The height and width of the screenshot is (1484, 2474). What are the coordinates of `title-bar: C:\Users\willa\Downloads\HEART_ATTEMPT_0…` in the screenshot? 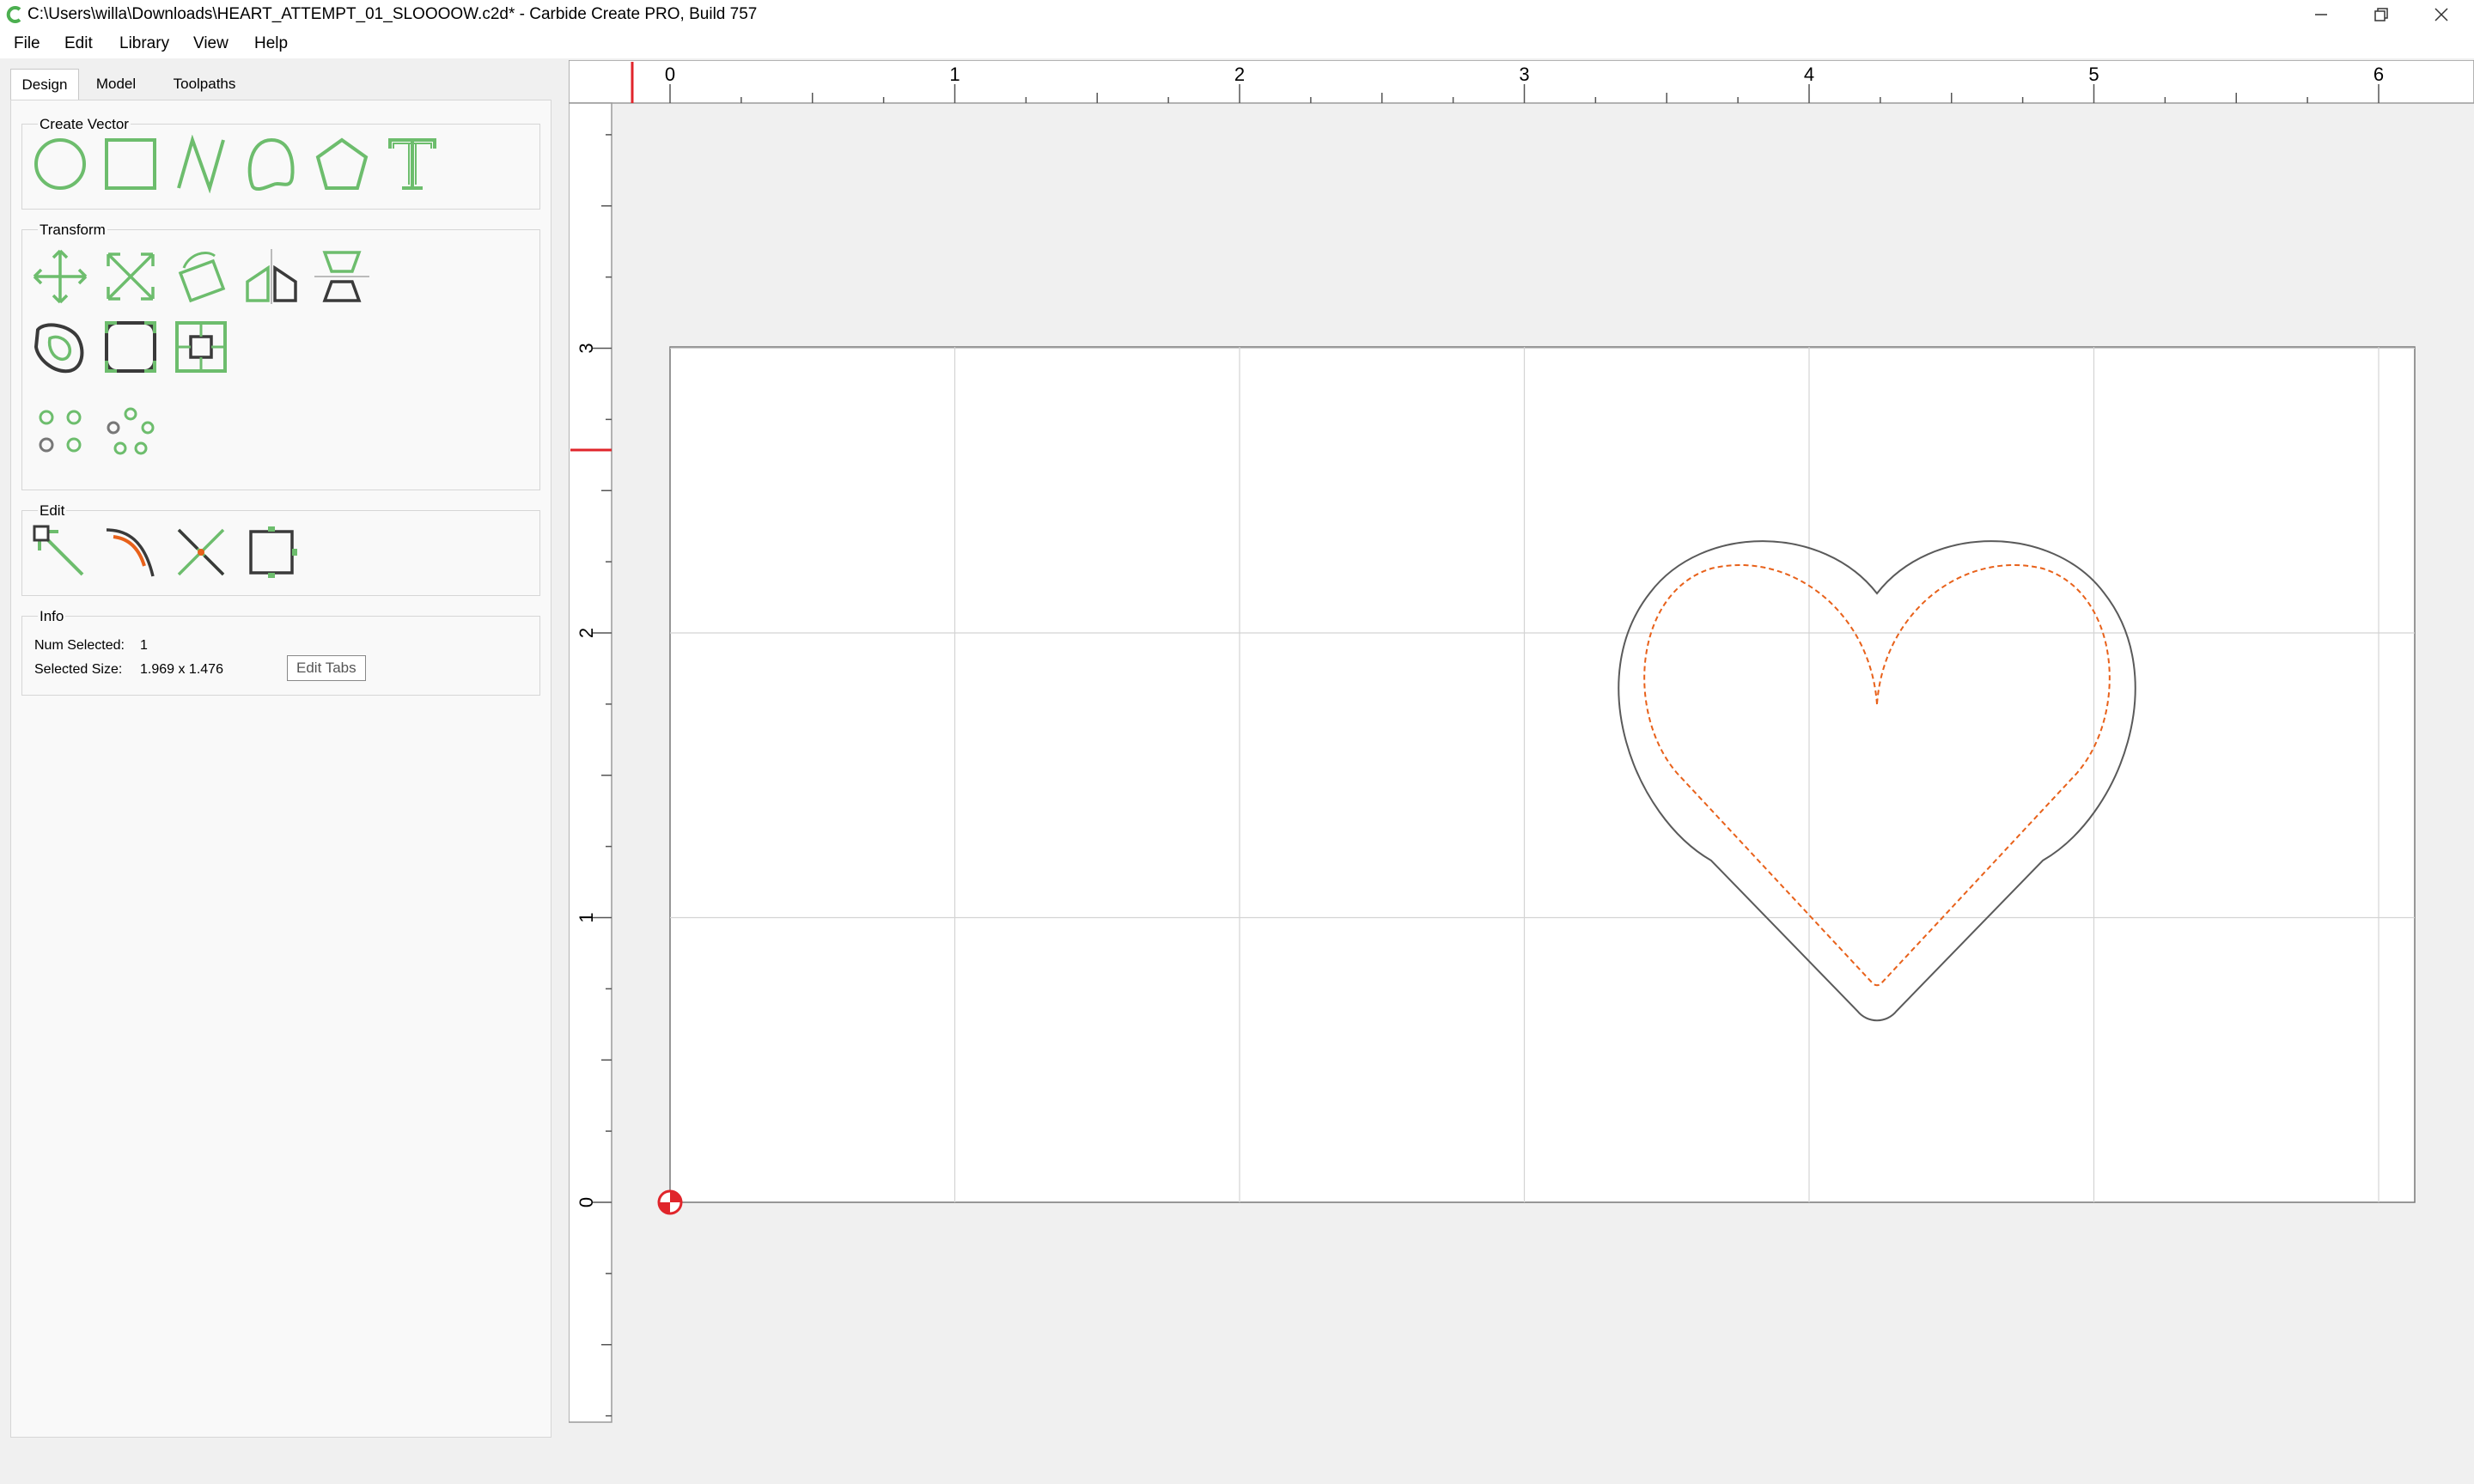 It's located at (1237, 15).